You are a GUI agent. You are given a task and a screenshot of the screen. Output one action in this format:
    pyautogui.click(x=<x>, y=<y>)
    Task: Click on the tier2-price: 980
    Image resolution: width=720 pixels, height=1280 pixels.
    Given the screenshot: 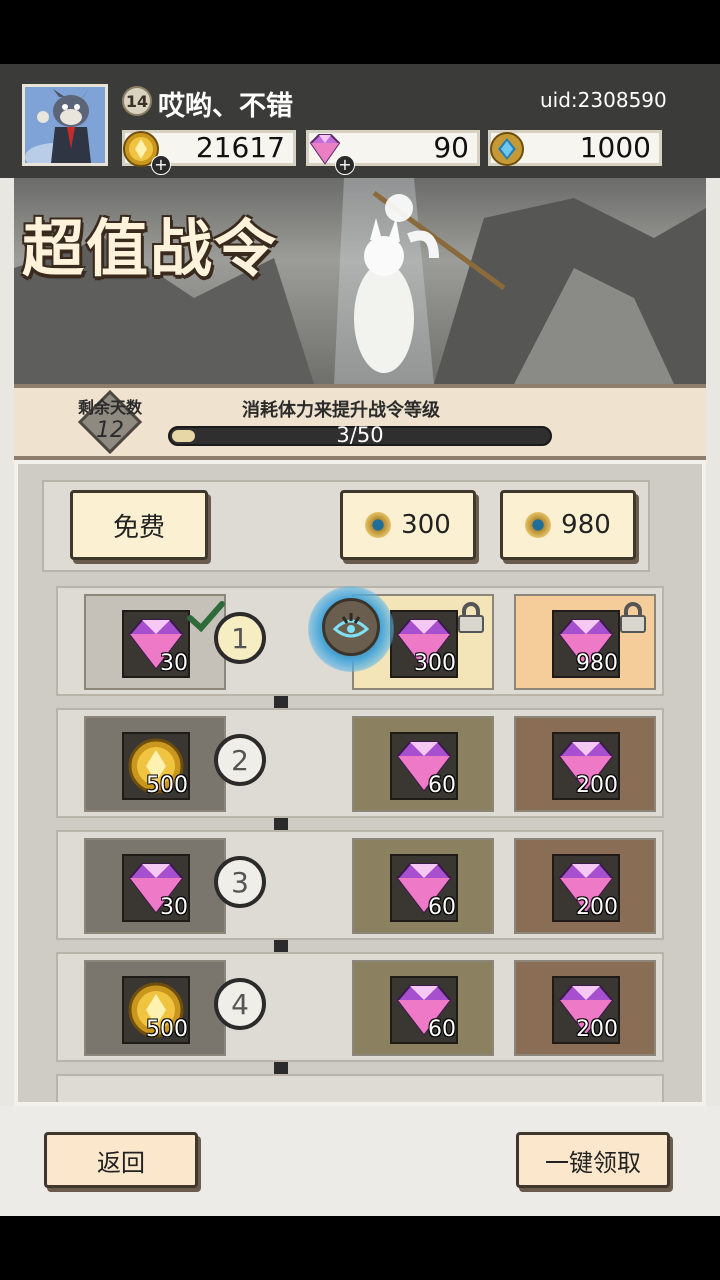 What is the action you would take?
    pyautogui.click(x=586, y=525)
    